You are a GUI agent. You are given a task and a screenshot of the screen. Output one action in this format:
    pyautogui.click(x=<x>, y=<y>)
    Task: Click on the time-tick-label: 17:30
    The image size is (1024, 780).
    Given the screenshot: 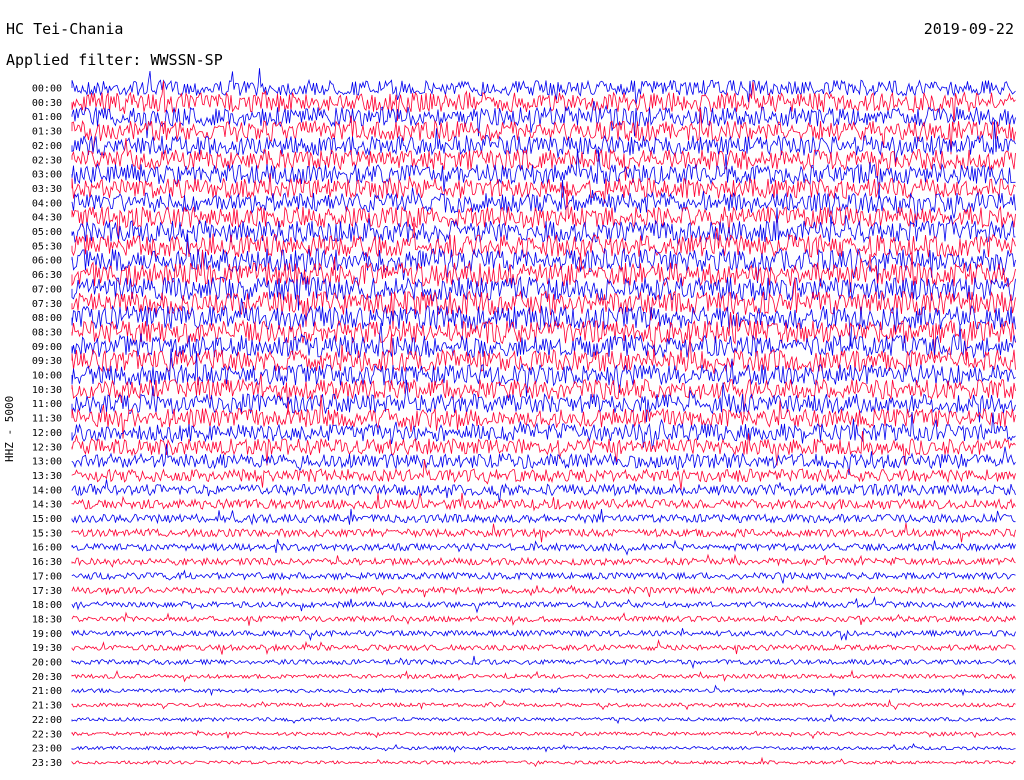 What is the action you would take?
    pyautogui.click(x=47, y=591)
    